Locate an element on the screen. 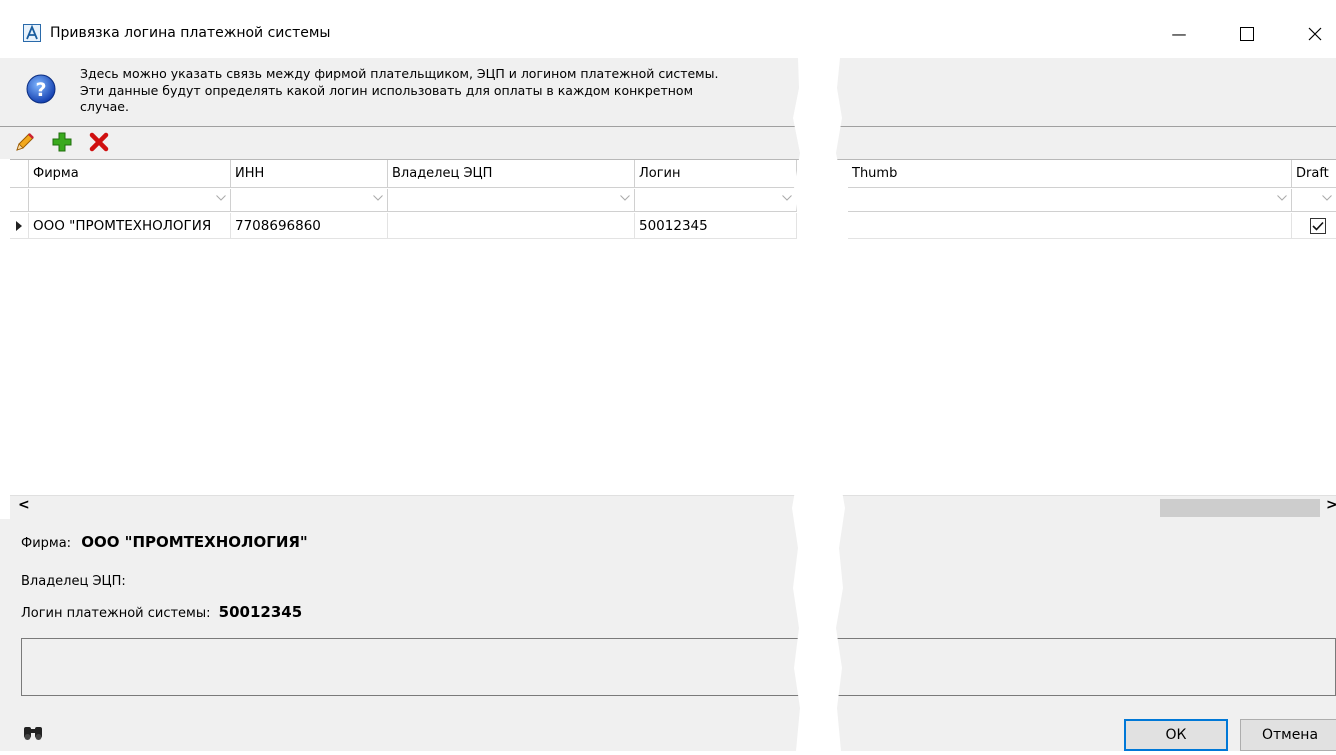 The width and height of the screenshot is (1336, 755). row-pointer-icon is located at coordinates (19, 226).